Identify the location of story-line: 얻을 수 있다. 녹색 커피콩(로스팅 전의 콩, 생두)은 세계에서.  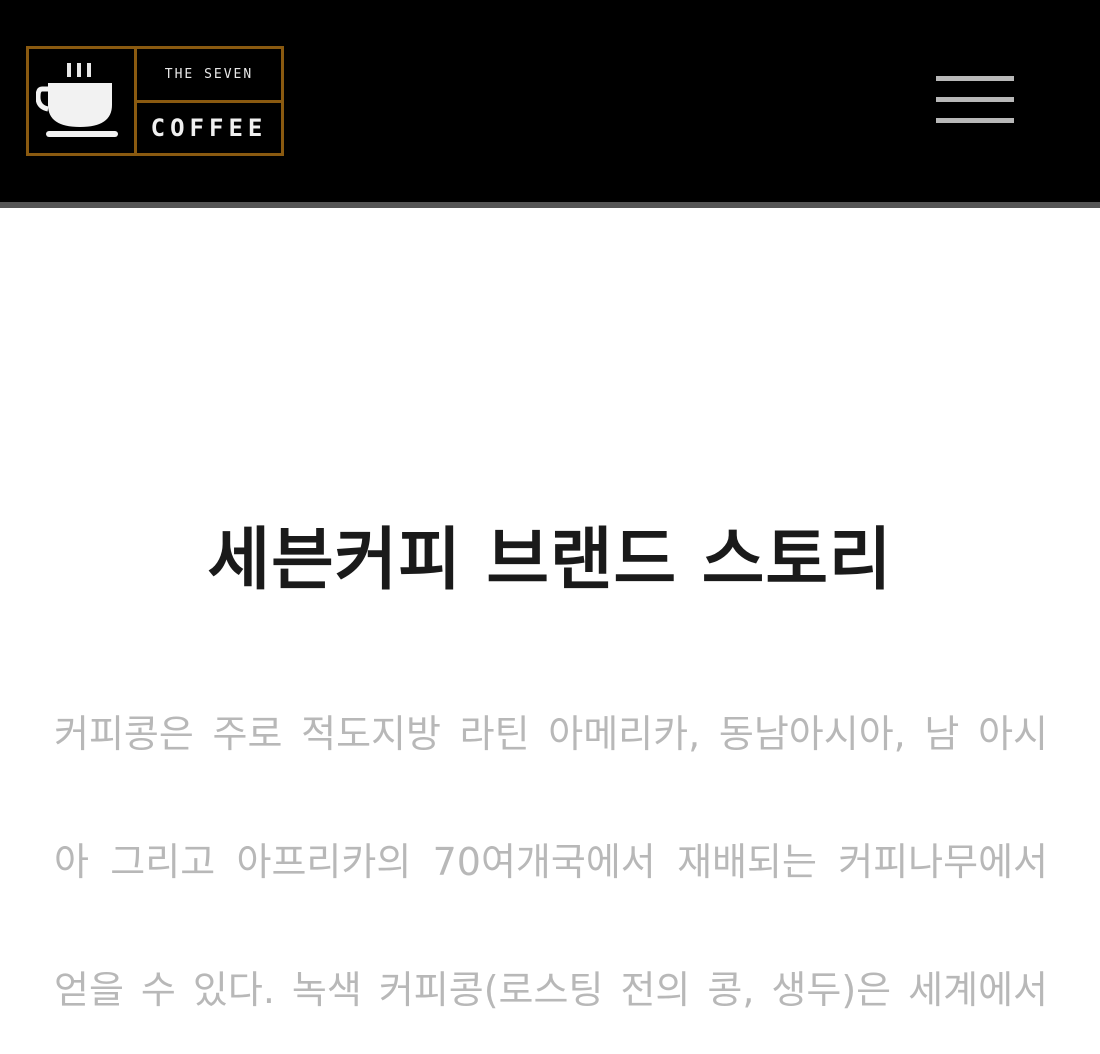
(551, 990).